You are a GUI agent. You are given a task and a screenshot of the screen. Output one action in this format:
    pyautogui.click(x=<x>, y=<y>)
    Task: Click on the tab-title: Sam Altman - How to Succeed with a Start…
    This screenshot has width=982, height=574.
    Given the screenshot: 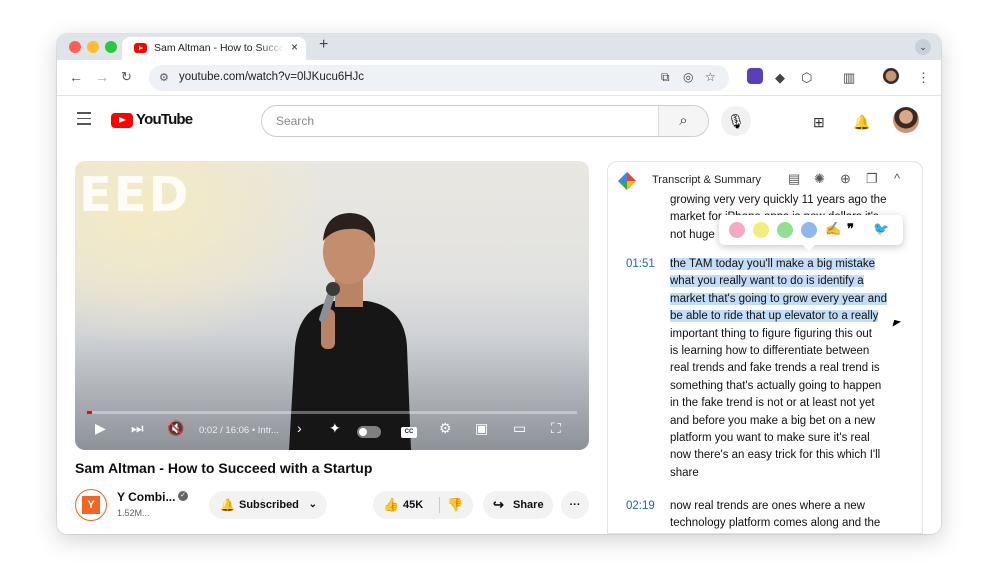 What is the action you would take?
    pyautogui.click(x=219, y=48)
    